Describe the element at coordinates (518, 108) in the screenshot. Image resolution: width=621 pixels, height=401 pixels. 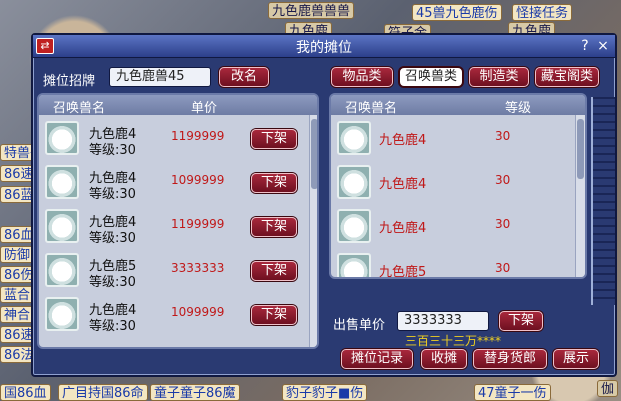
I see `col-level-header: 等级` at that location.